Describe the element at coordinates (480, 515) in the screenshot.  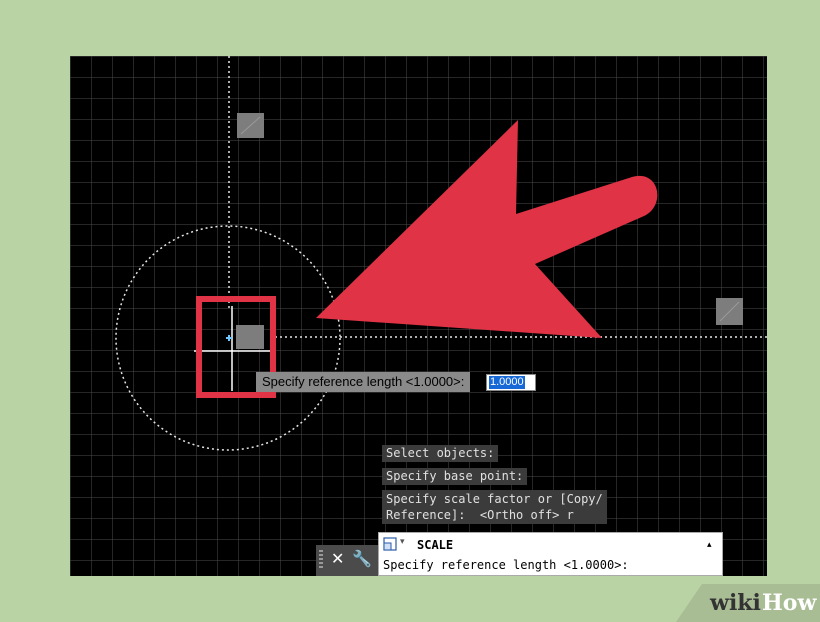
I see `history-line: Reference]: <Ortho off> r` at that location.